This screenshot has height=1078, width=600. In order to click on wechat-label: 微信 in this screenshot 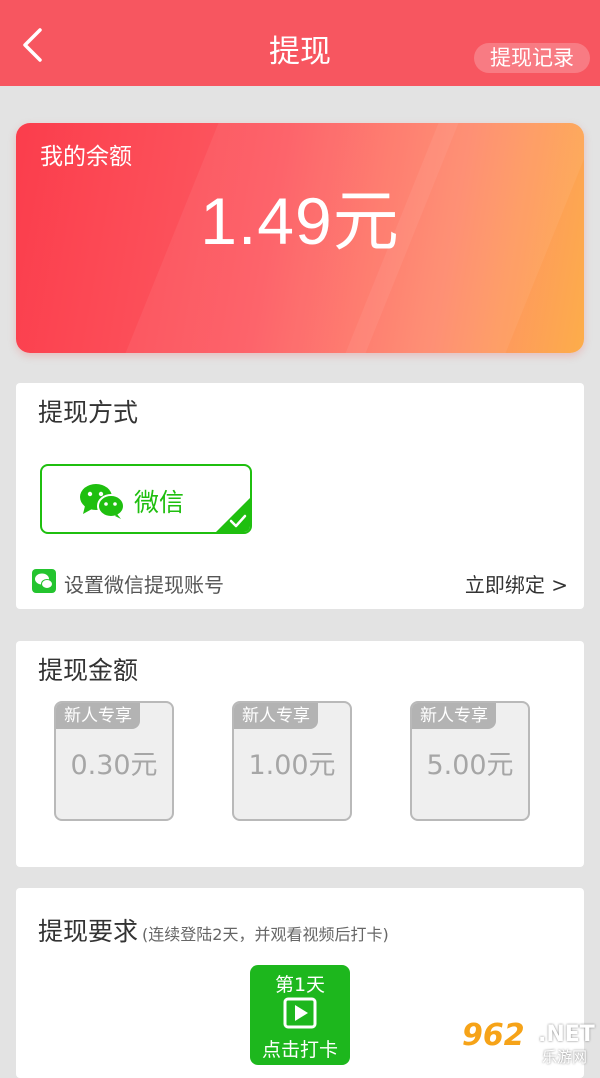, I will do `click(159, 502)`.